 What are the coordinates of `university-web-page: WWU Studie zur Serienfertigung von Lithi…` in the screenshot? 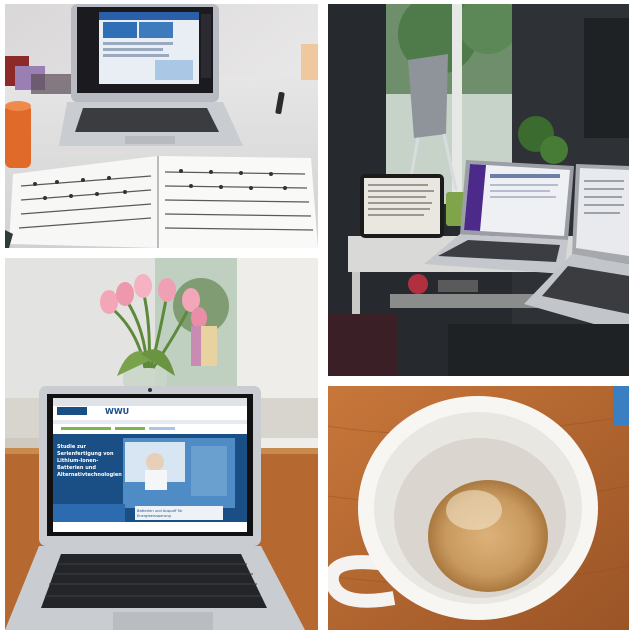 It's located at (150, 465).